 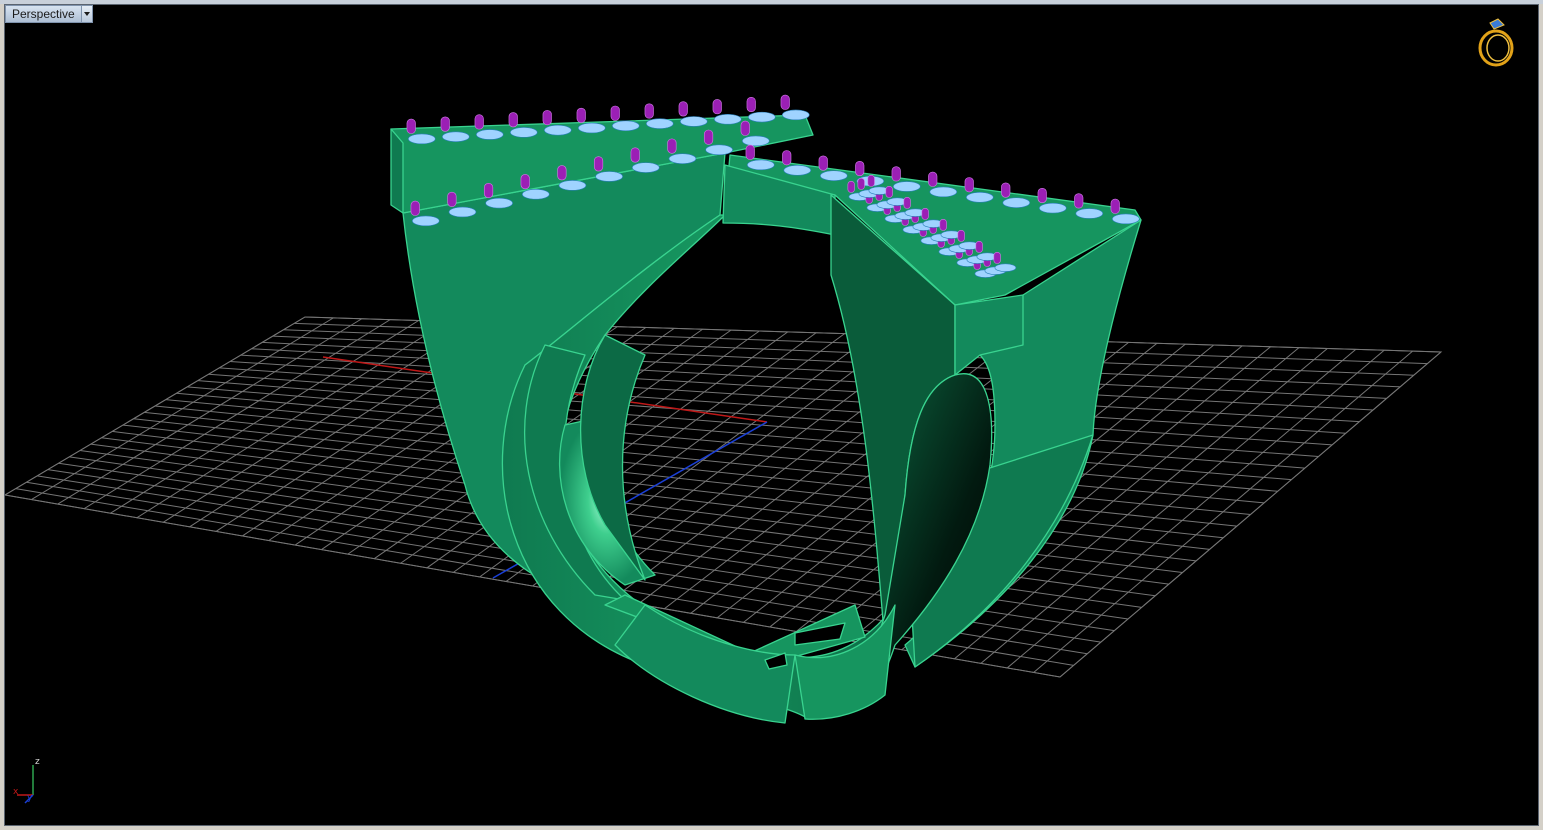 What do you see at coordinates (16, 792) in the screenshot?
I see `axis-x-label: x` at bounding box center [16, 792].